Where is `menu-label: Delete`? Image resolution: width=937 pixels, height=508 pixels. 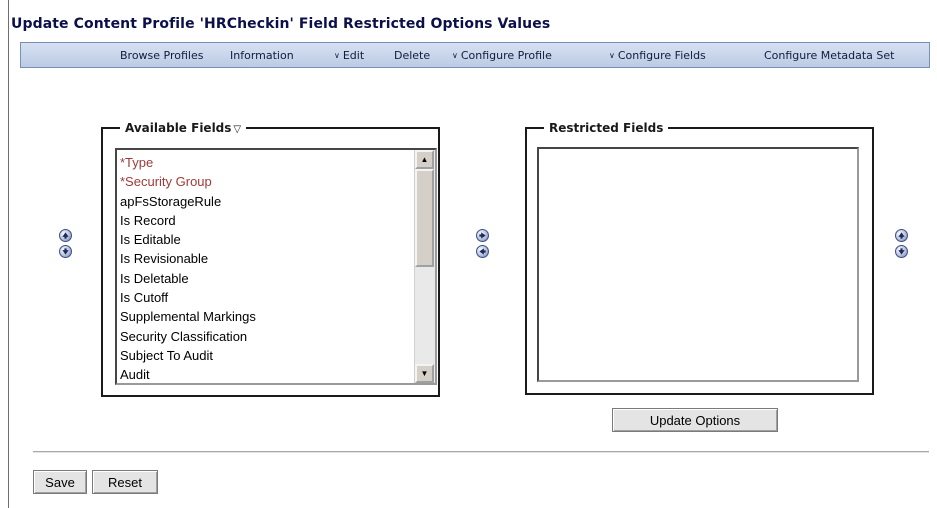
menu-label: Delete is located at coordinates (412, 55).